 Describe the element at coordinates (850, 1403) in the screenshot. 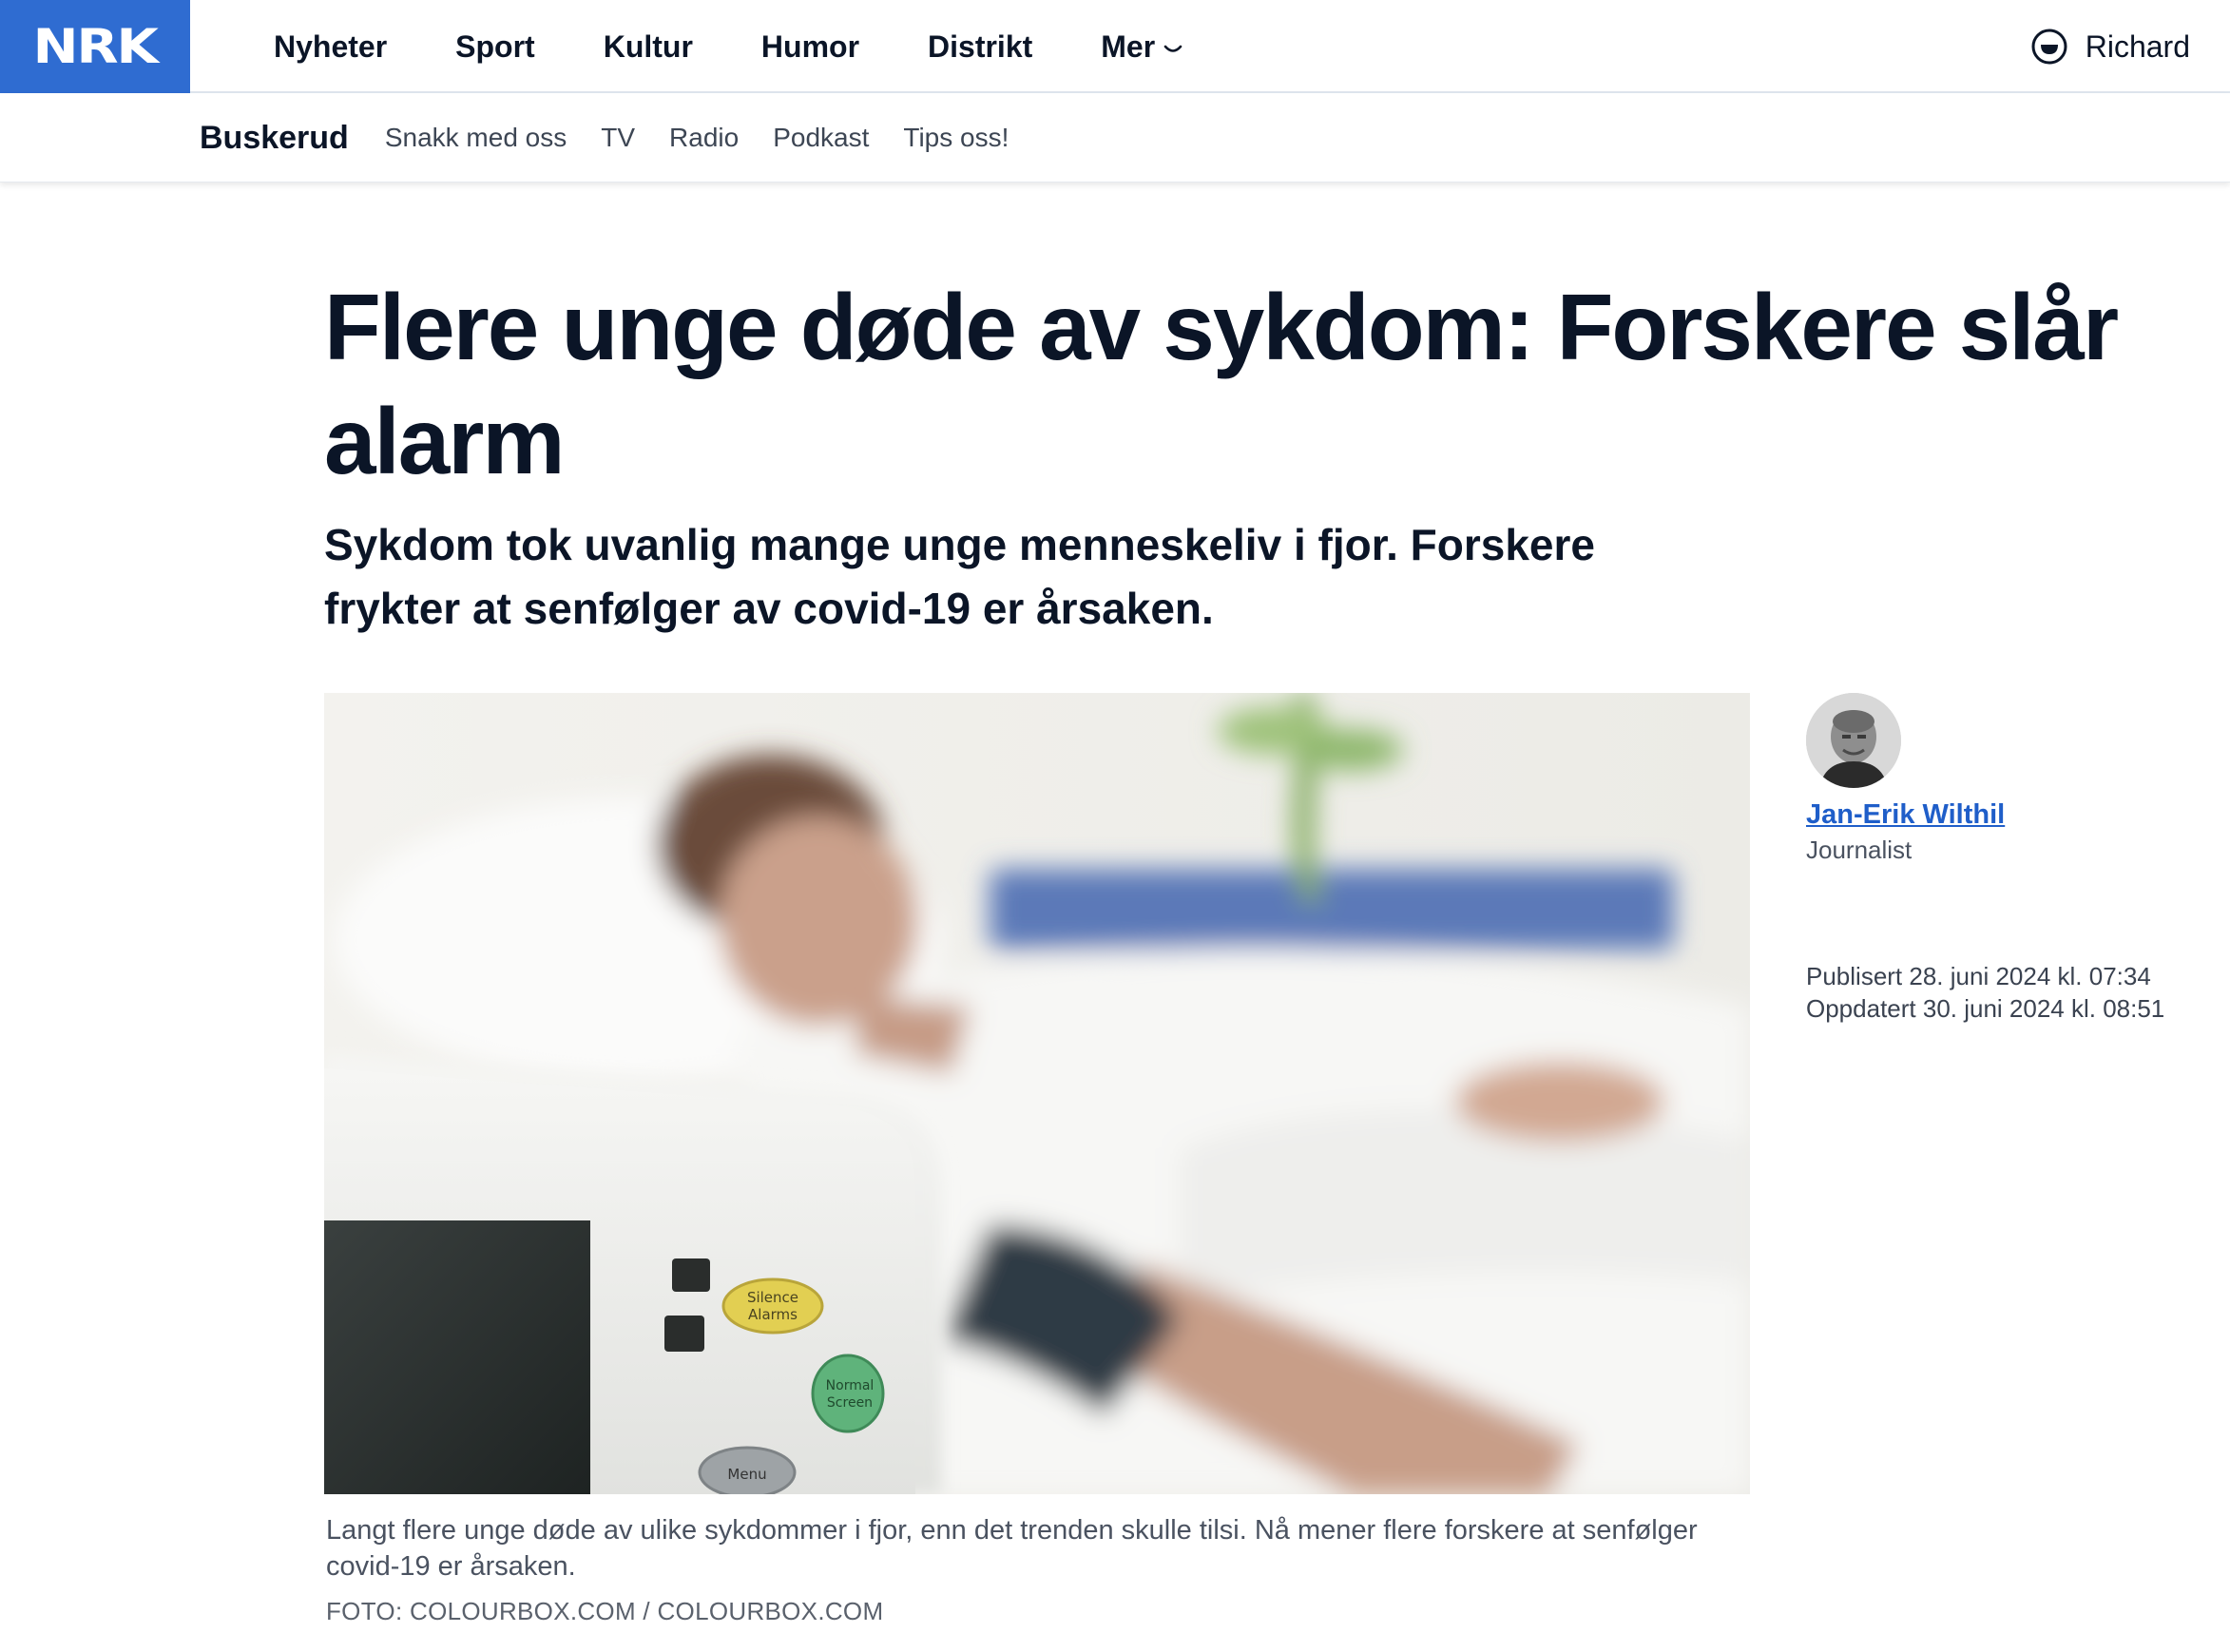

I see `svg-text: Screen` at that location.